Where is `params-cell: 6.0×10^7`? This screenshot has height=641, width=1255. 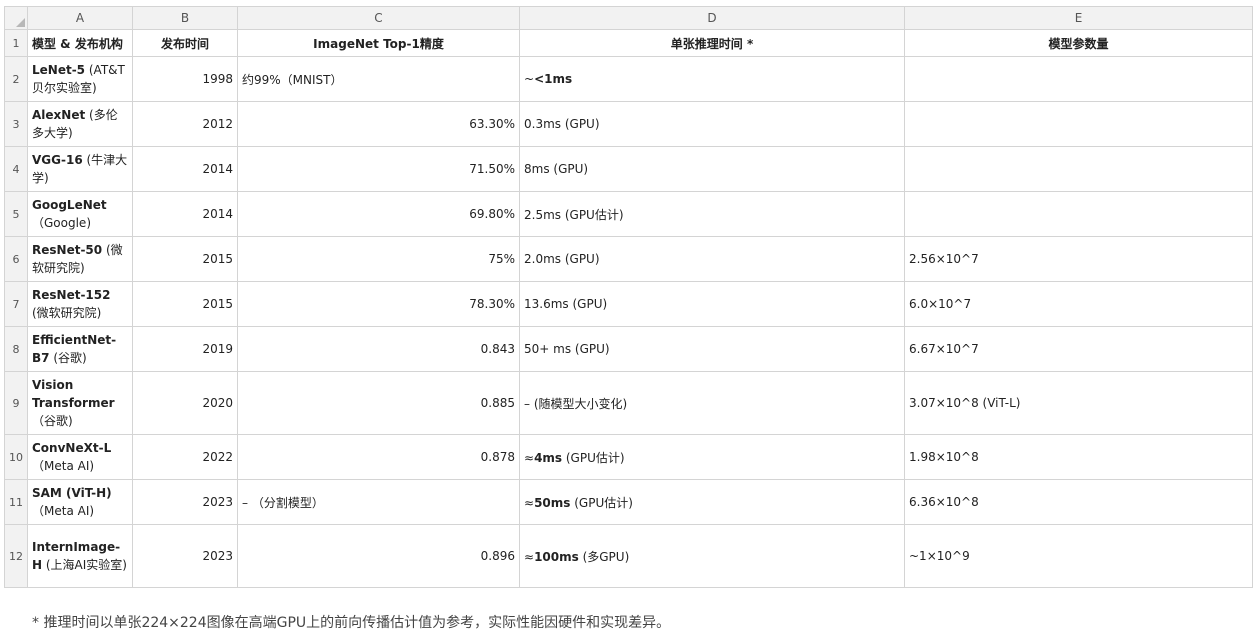
params-cell: 6.0×10^7 is located at coordinates (1078, 304).